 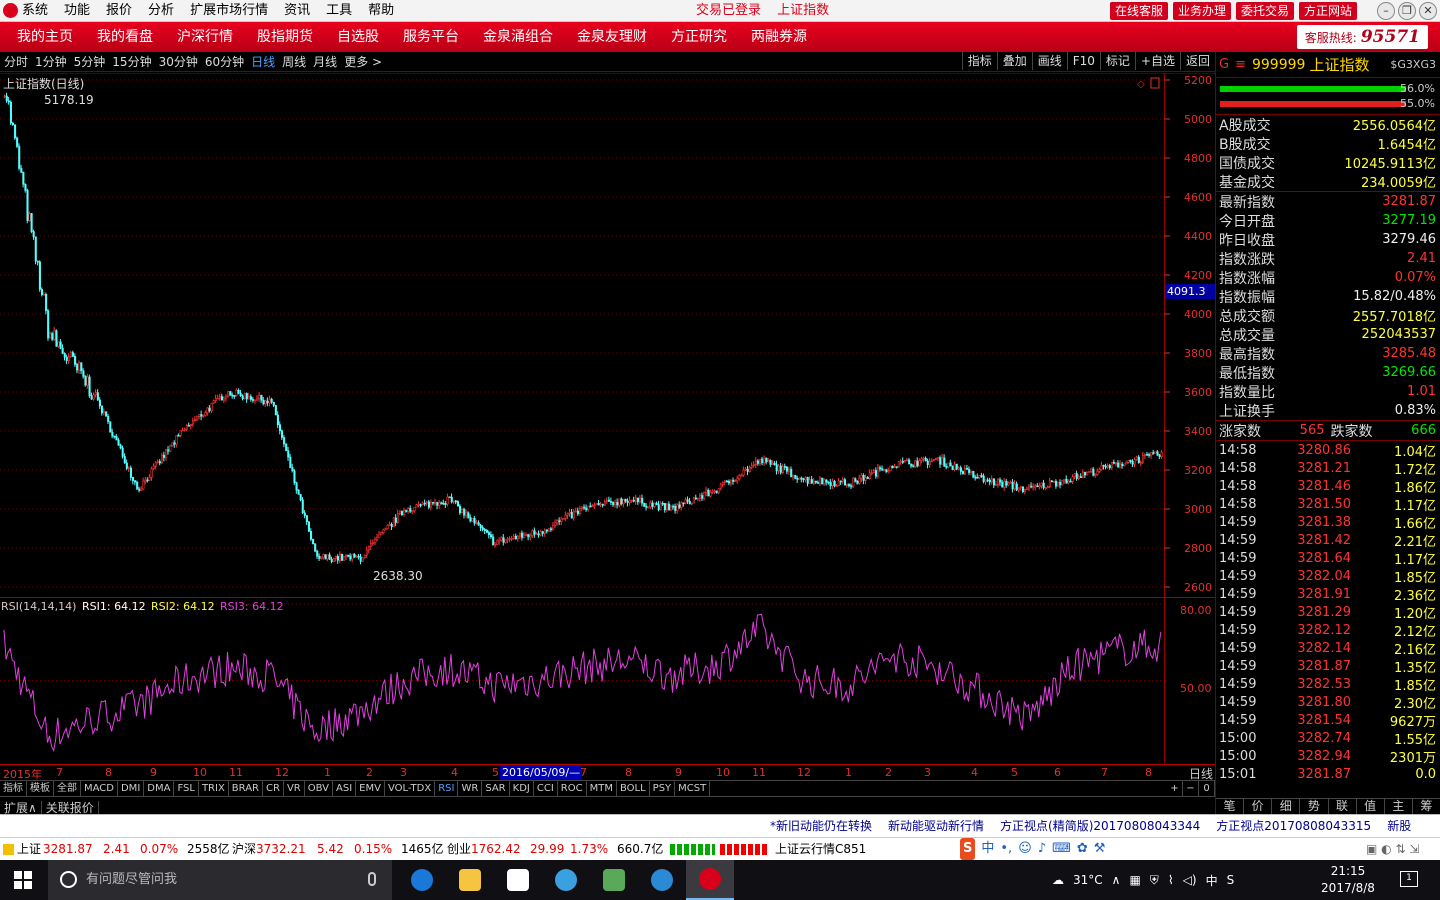 What do you see at coordinates (45, 37) in the screenshot?
I see `nav-my-home: 我的主页` at bounding box center [45, 37].